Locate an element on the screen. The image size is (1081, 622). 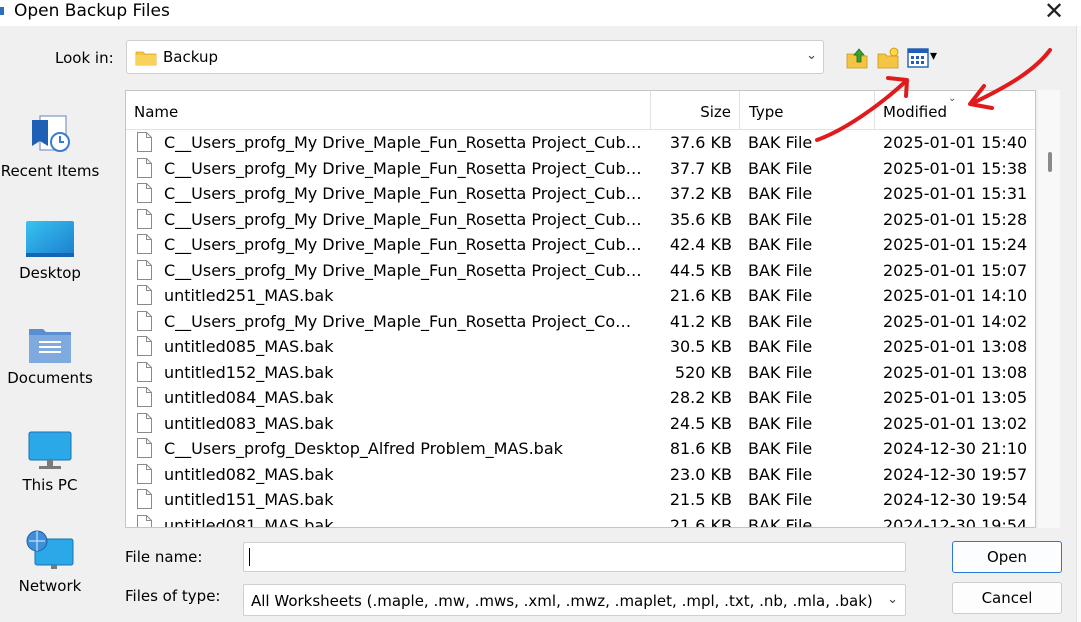
file-modified: 2025-01-01 15:38 is located at coordinates (955, 168).